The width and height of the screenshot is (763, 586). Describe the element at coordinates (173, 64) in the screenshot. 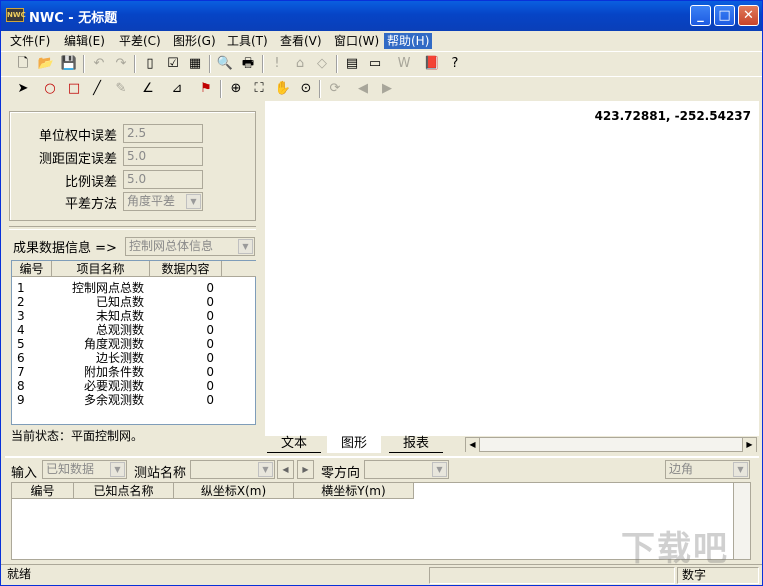

I see `check-edit-icon: ☑` at that location.